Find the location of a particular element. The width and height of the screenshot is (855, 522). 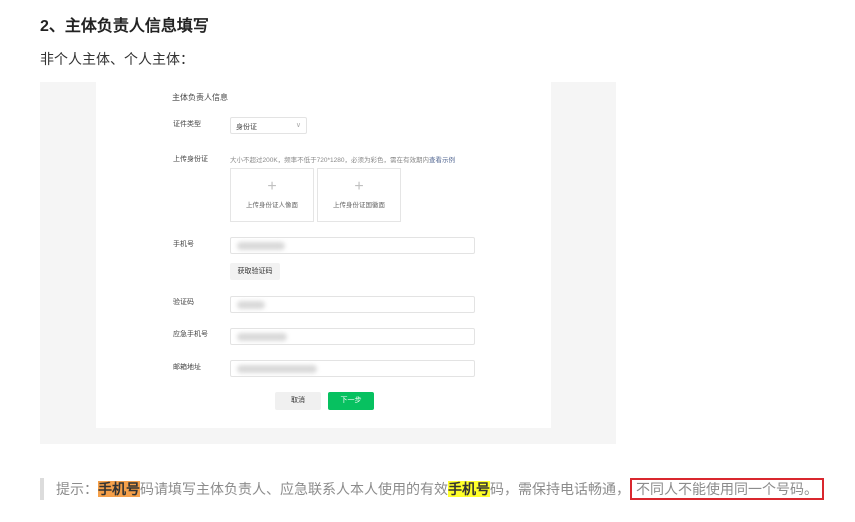

upload-front-button: + 上传身份证人像面 is located at coordinates (272, 195).